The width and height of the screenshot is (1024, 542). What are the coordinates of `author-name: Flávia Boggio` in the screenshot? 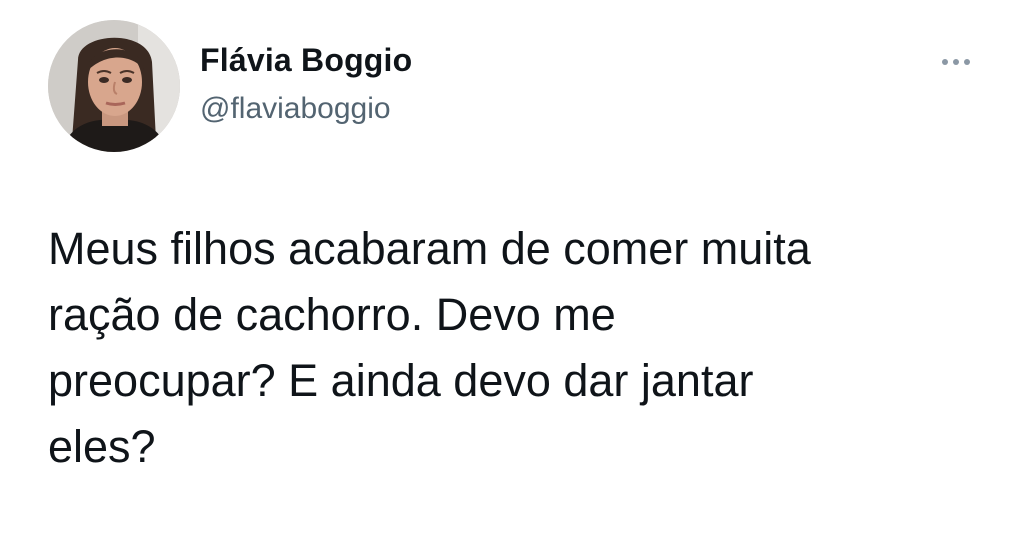 It's located at (306, 60).